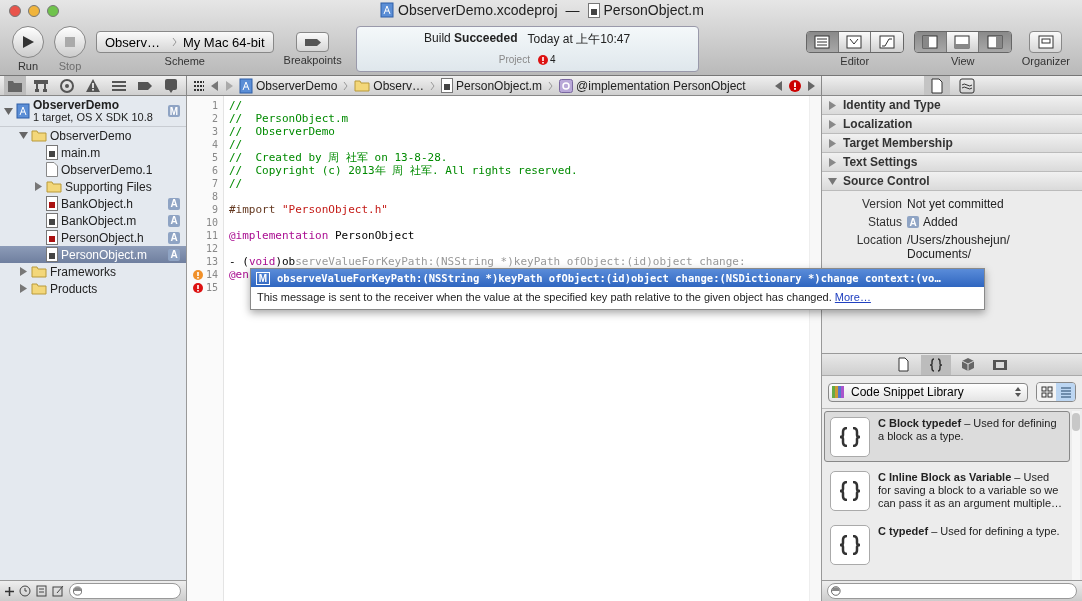  What do you see at coordinates (15, 85) in the screenshot?
I see `navigator-tab` at bounding box center [15, 85].